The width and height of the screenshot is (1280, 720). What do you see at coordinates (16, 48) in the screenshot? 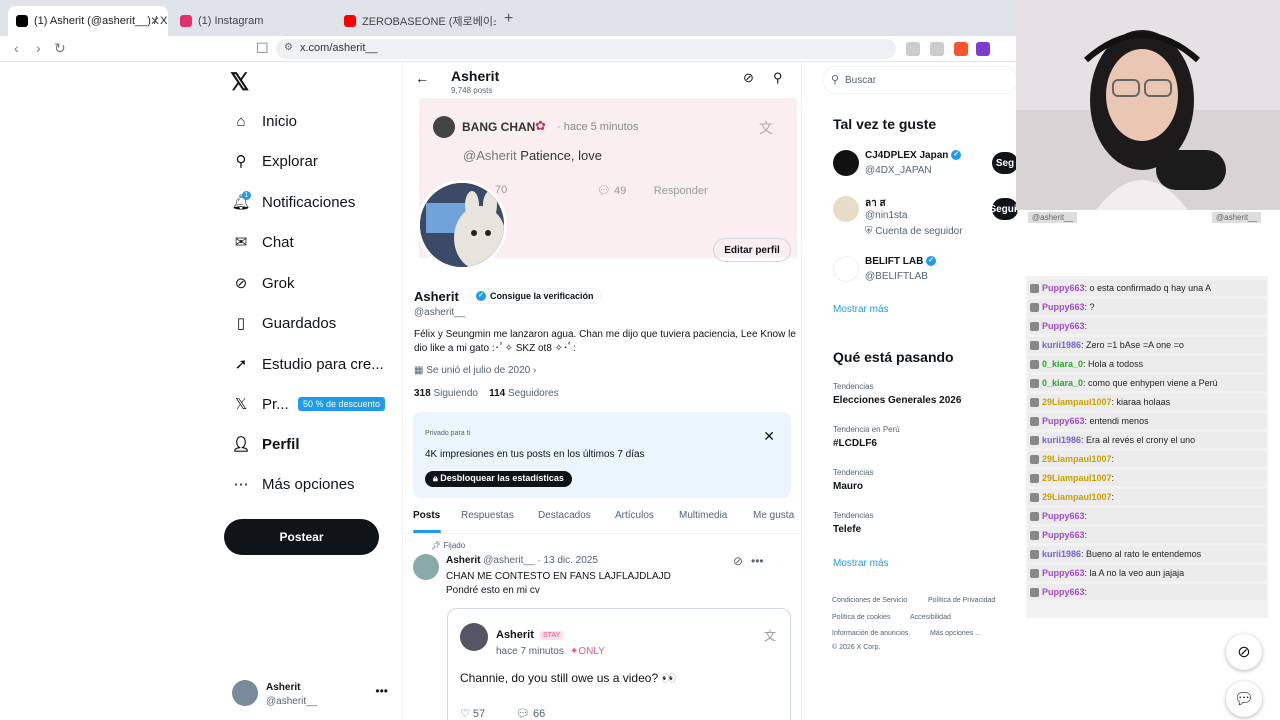
I see `back-icon: ‹` at bounding box center [16, 48].